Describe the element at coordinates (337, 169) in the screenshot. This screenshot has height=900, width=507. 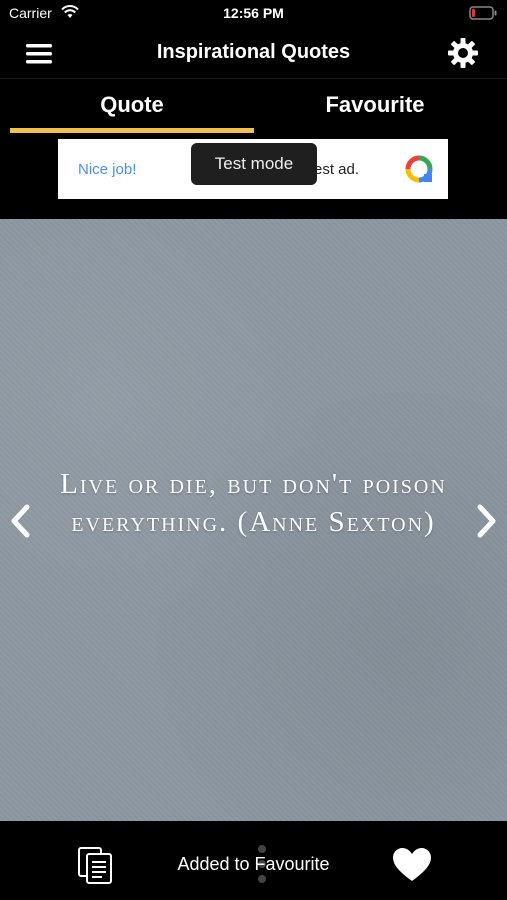
I see `ad-body-text: est ad.` at that location.